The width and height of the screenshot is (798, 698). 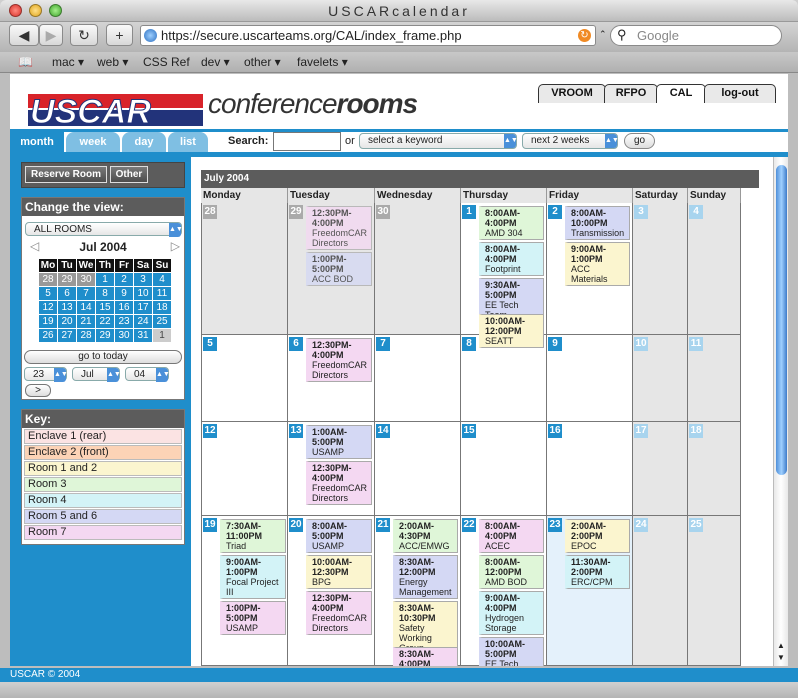 I want to click on day-number: 18, so click(x=696, y=431).